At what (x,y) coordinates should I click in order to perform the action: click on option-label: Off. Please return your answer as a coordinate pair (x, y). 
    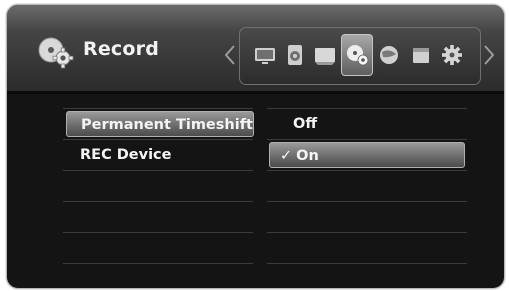
    Looking at the image, I should click on (305, 124).